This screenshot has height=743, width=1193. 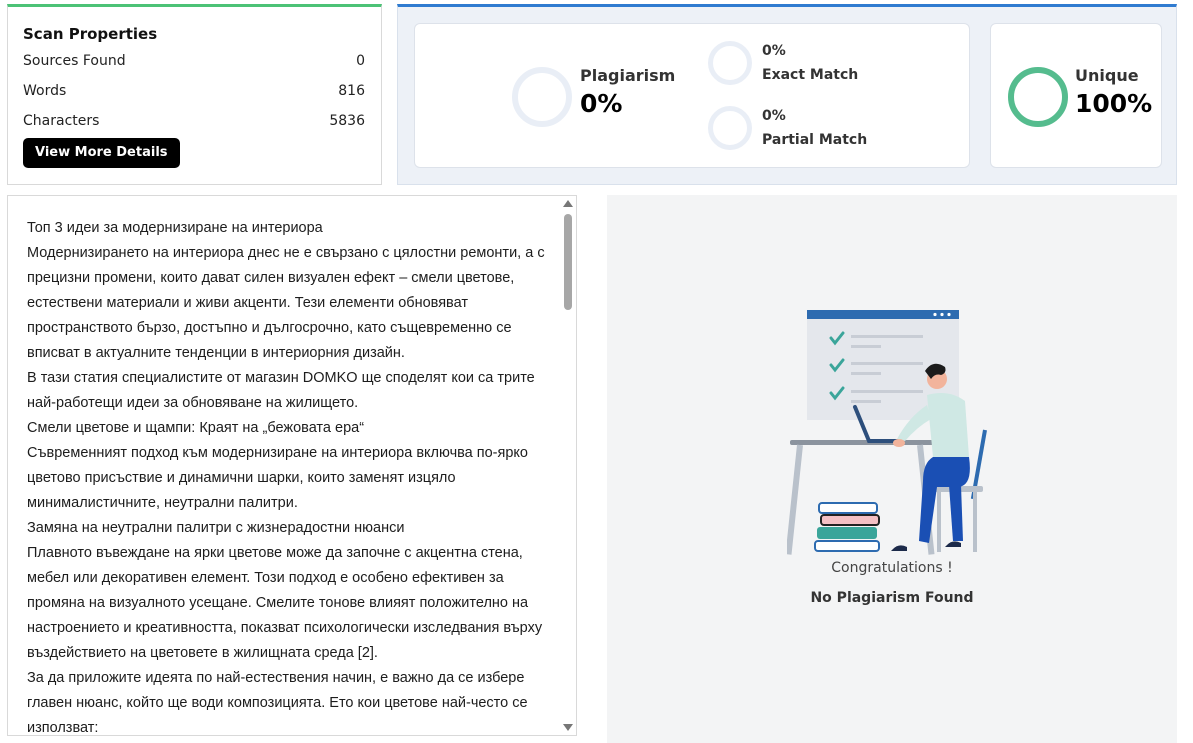 I want to click on partial-match-value: 0%, so click(x=774, y=116).